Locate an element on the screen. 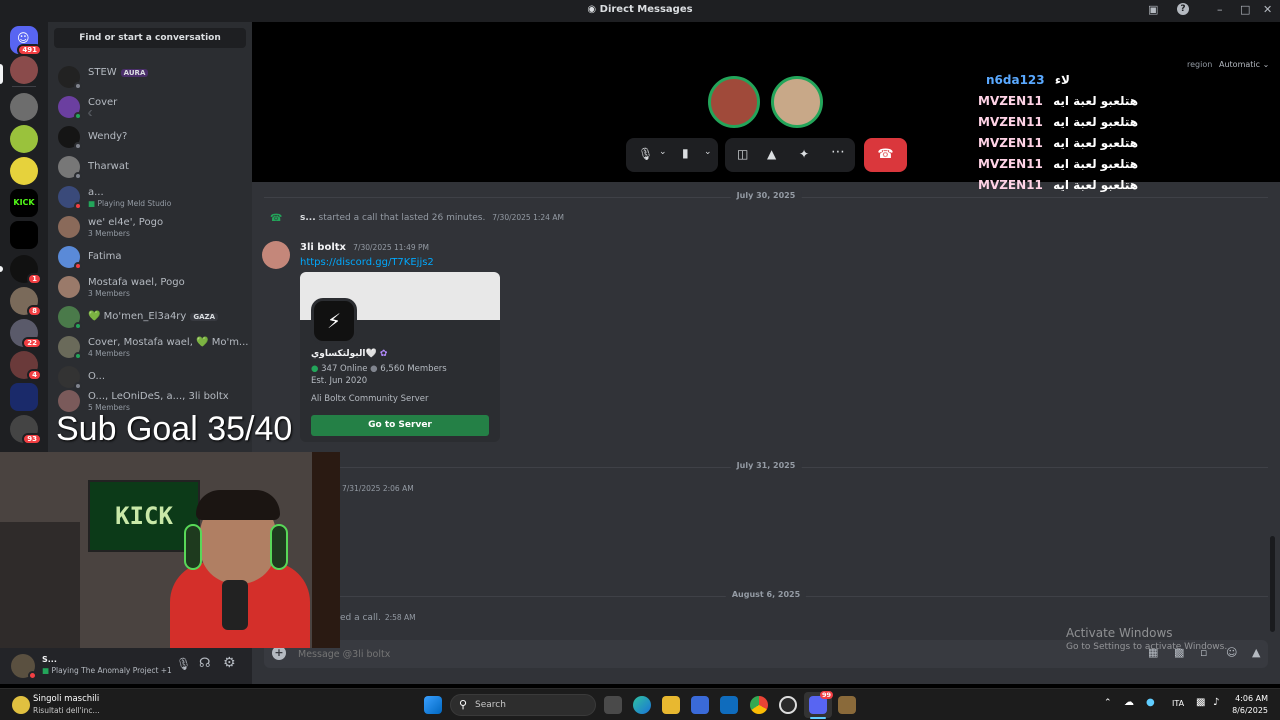  server-avatar-9: 22 is located at coordinates (26, 334).